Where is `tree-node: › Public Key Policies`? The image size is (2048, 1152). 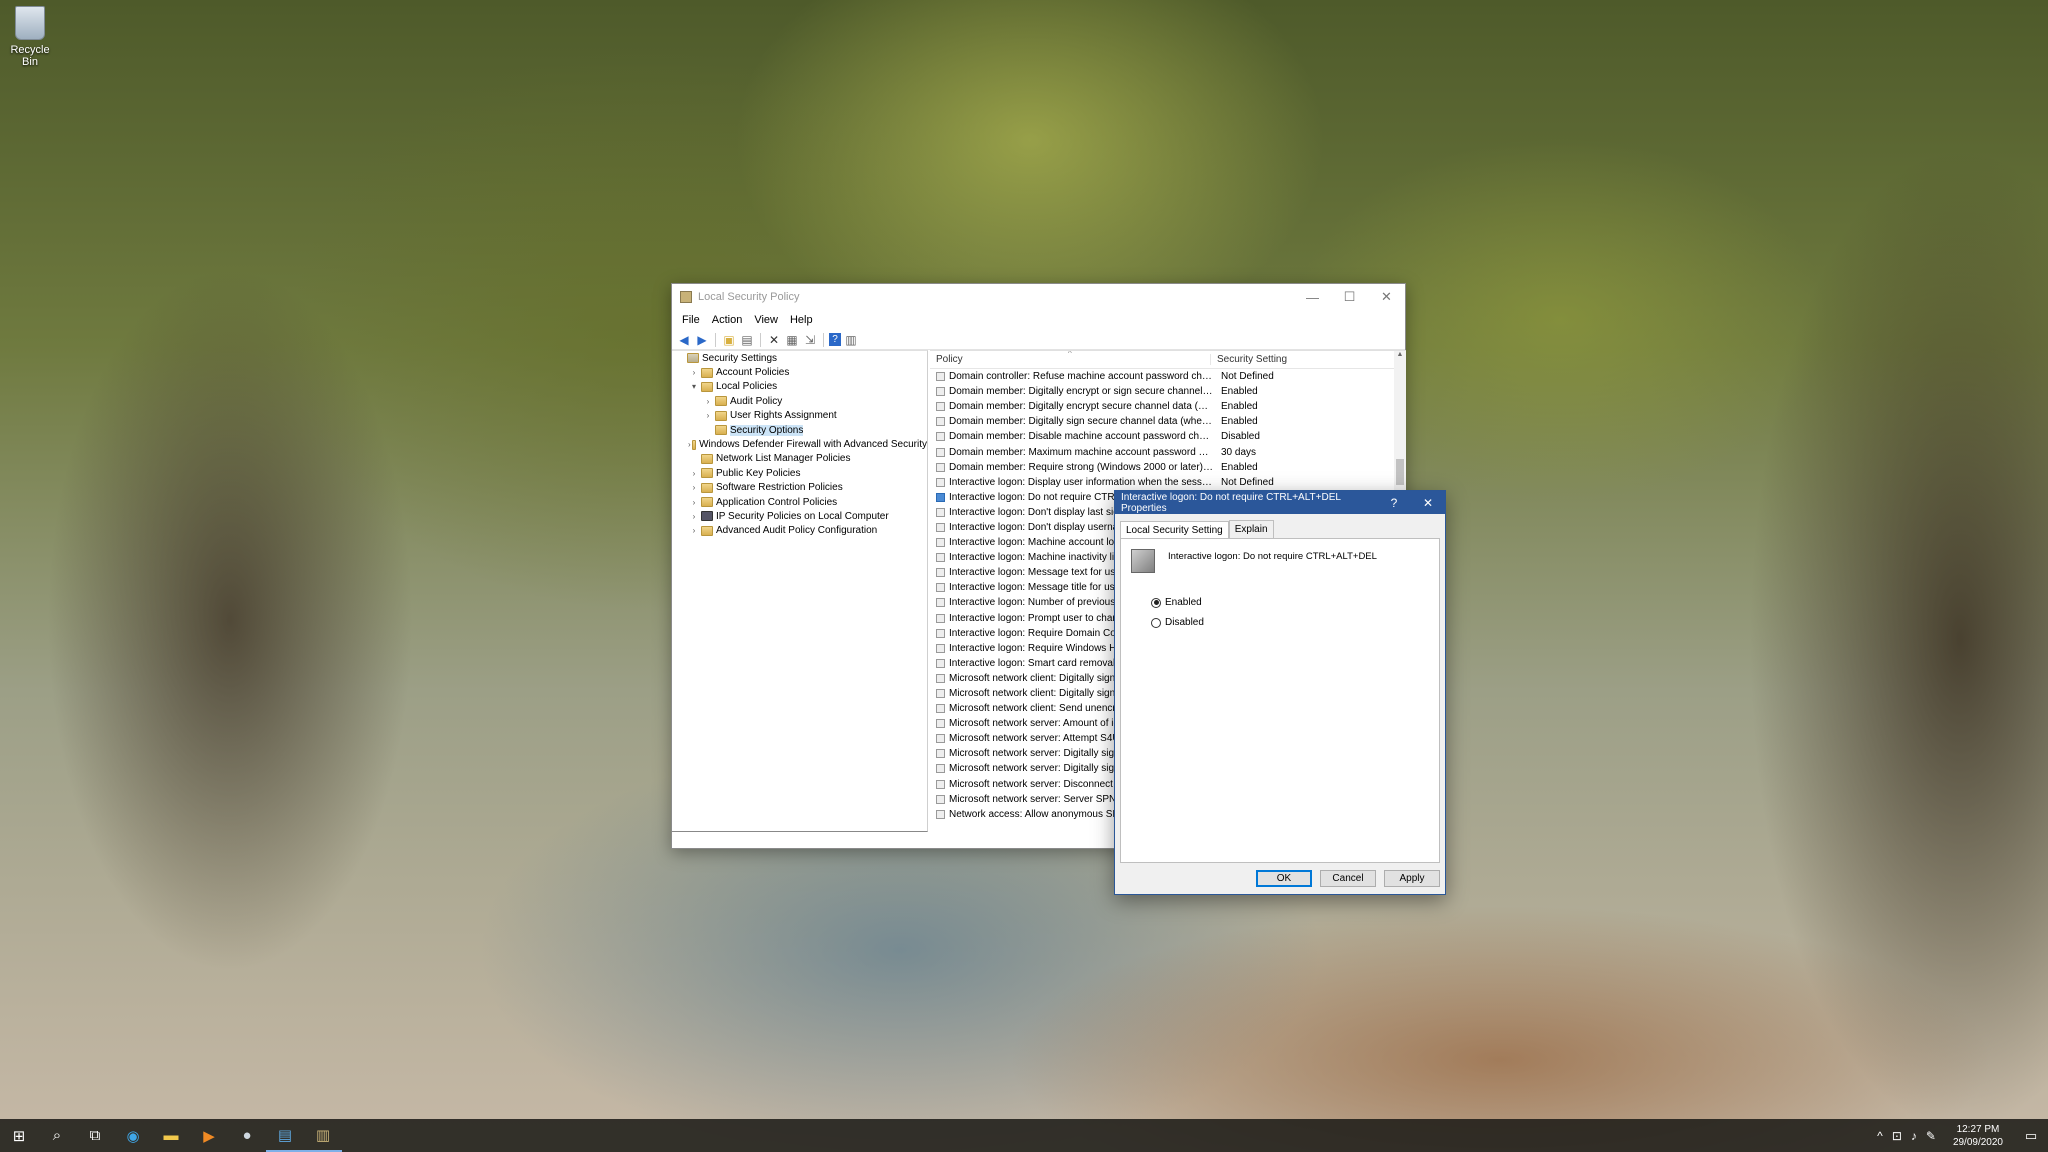 tree-node: › Public Key Policies is located at coordinates (799, 473).